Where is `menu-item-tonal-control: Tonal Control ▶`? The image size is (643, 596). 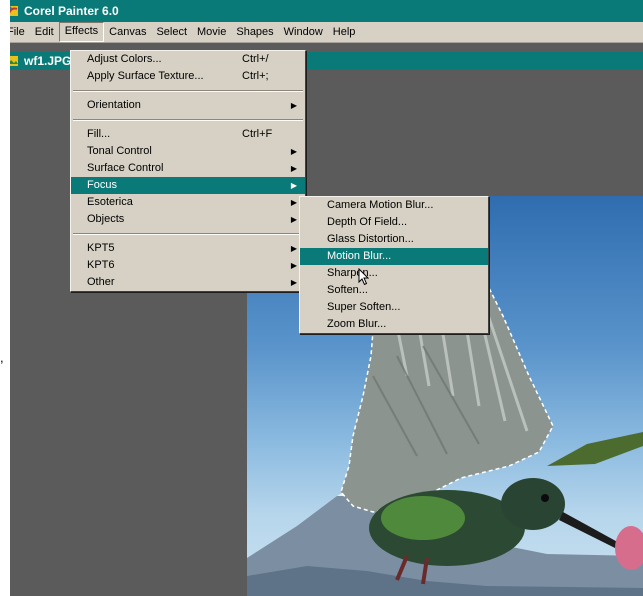
menu-item-tonal-control: Tonal Control ▶ is located at coordinates (188, 151).